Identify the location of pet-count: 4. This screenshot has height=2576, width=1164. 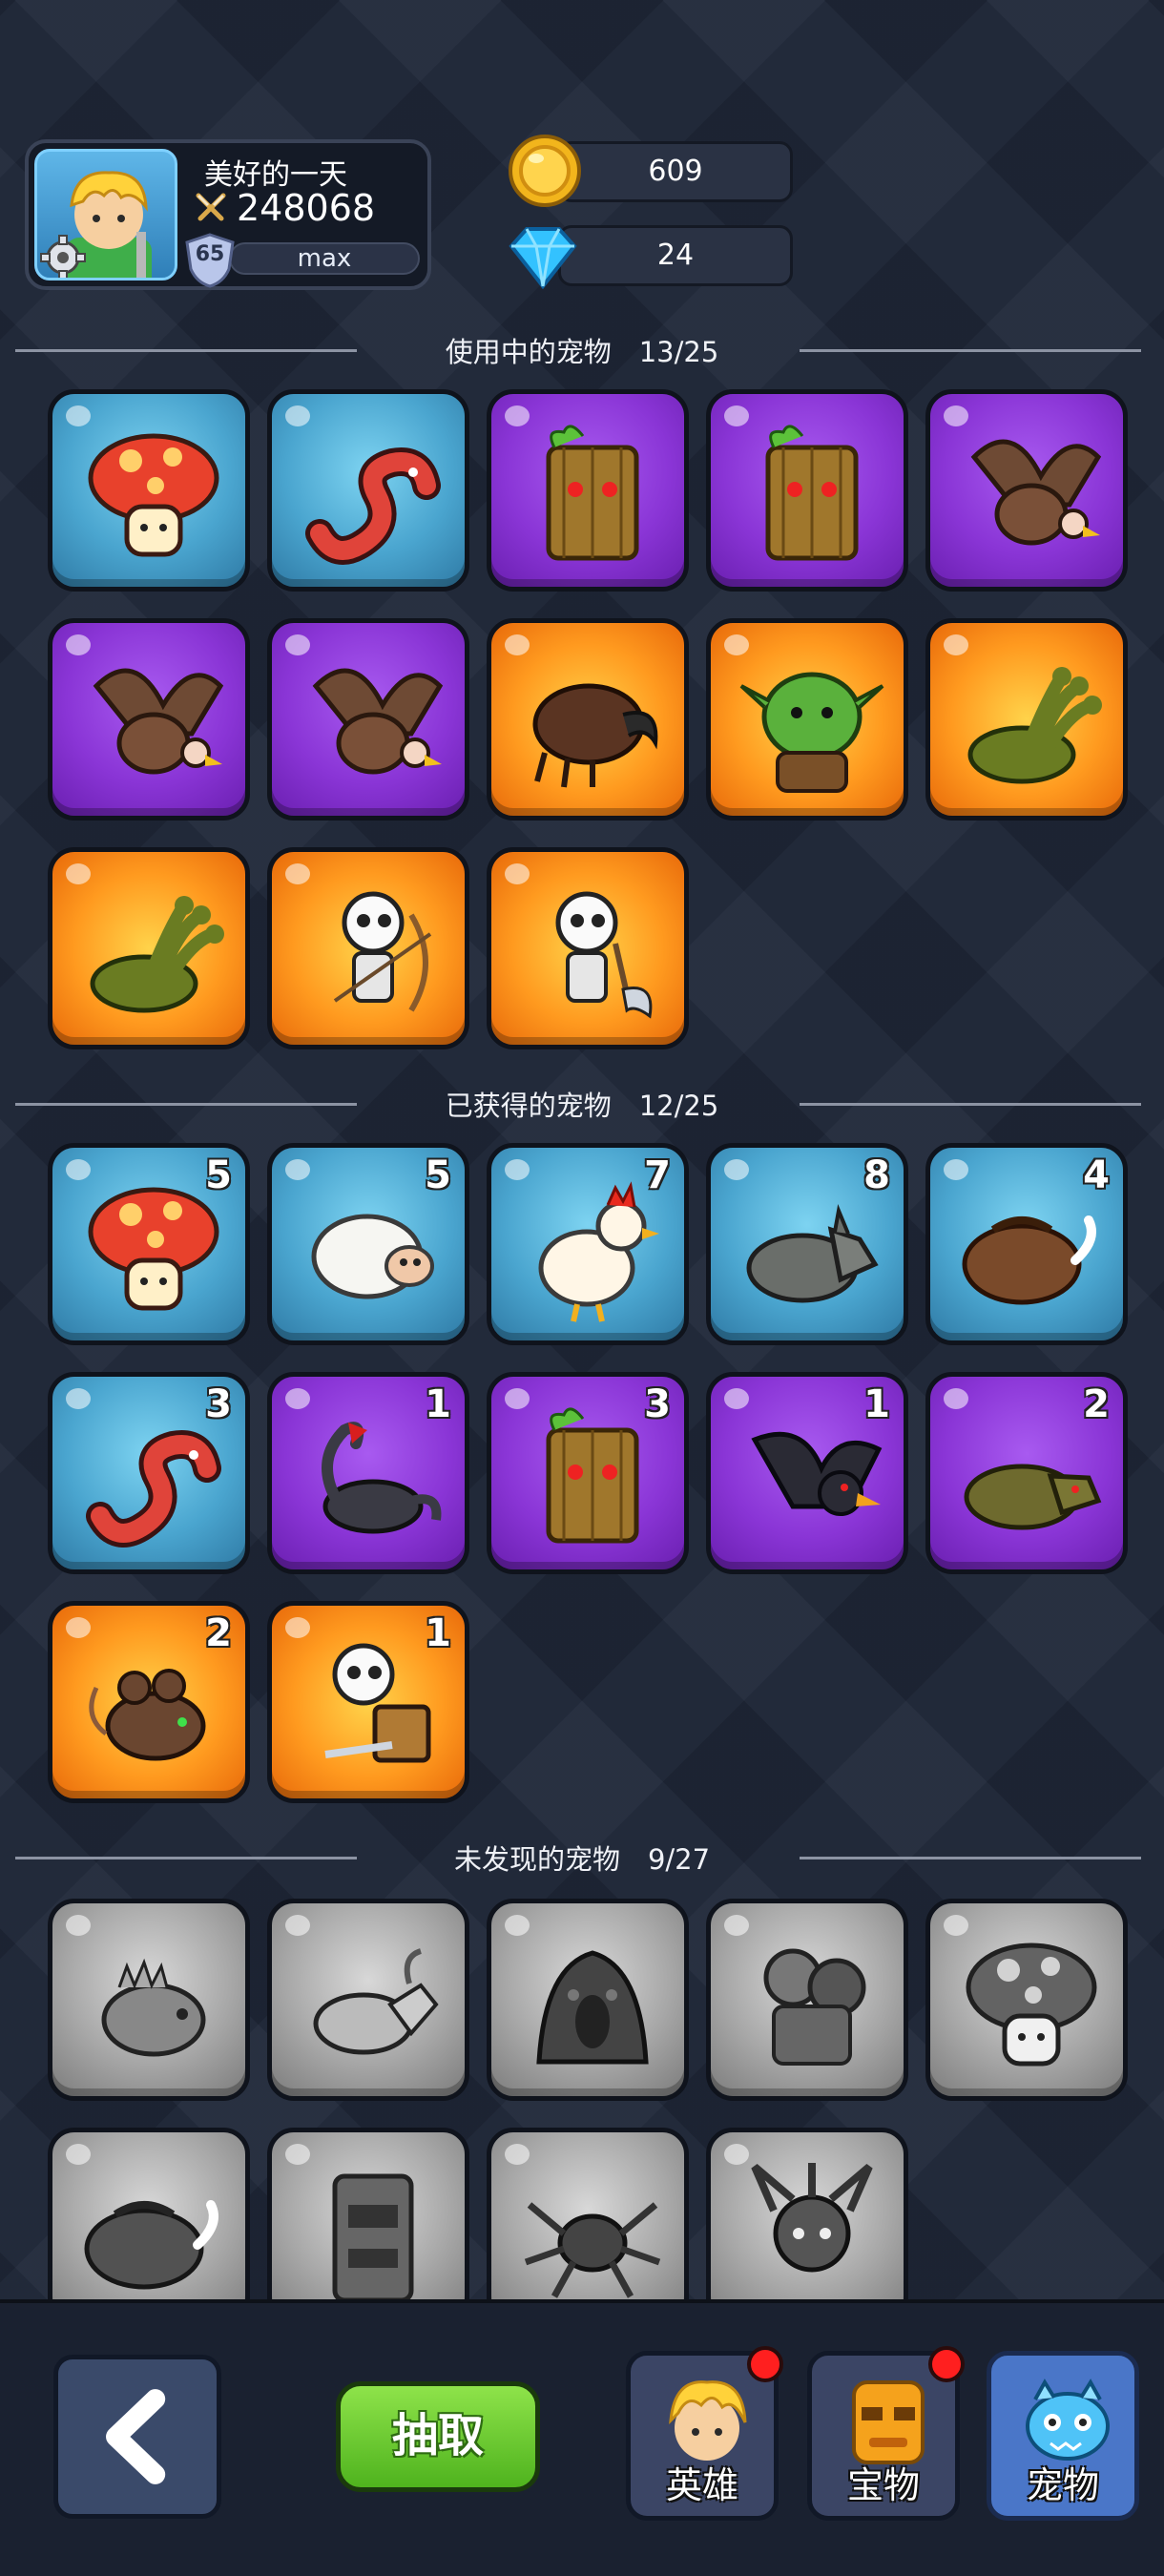
(1097, 1175).